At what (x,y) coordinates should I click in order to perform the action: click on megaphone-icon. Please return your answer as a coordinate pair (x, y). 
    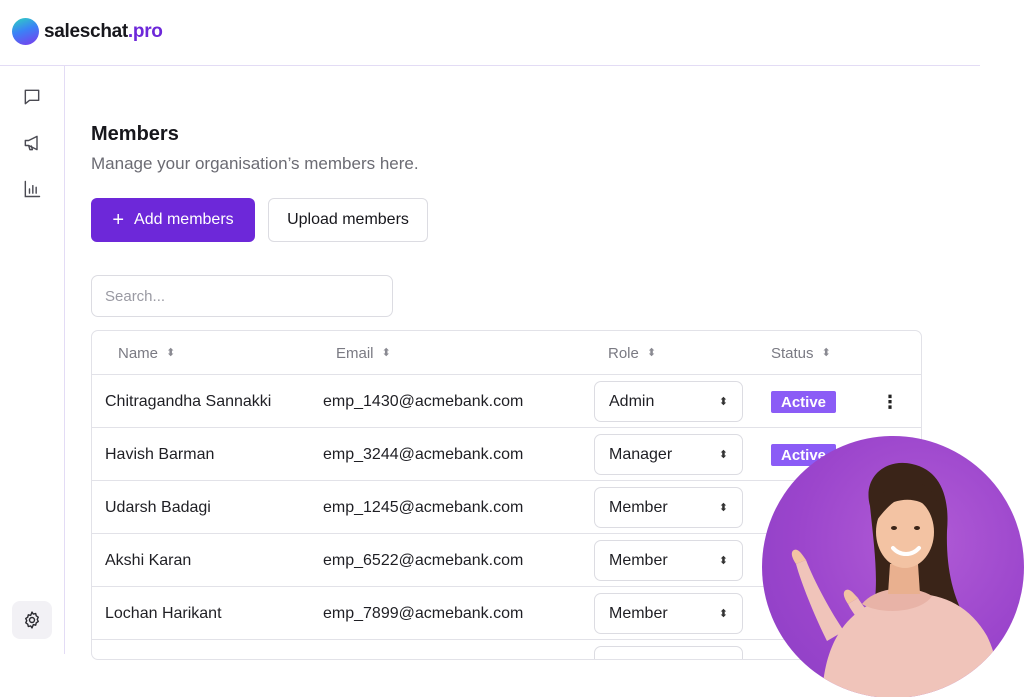
    Looking at the image, I should click on (31, 143).